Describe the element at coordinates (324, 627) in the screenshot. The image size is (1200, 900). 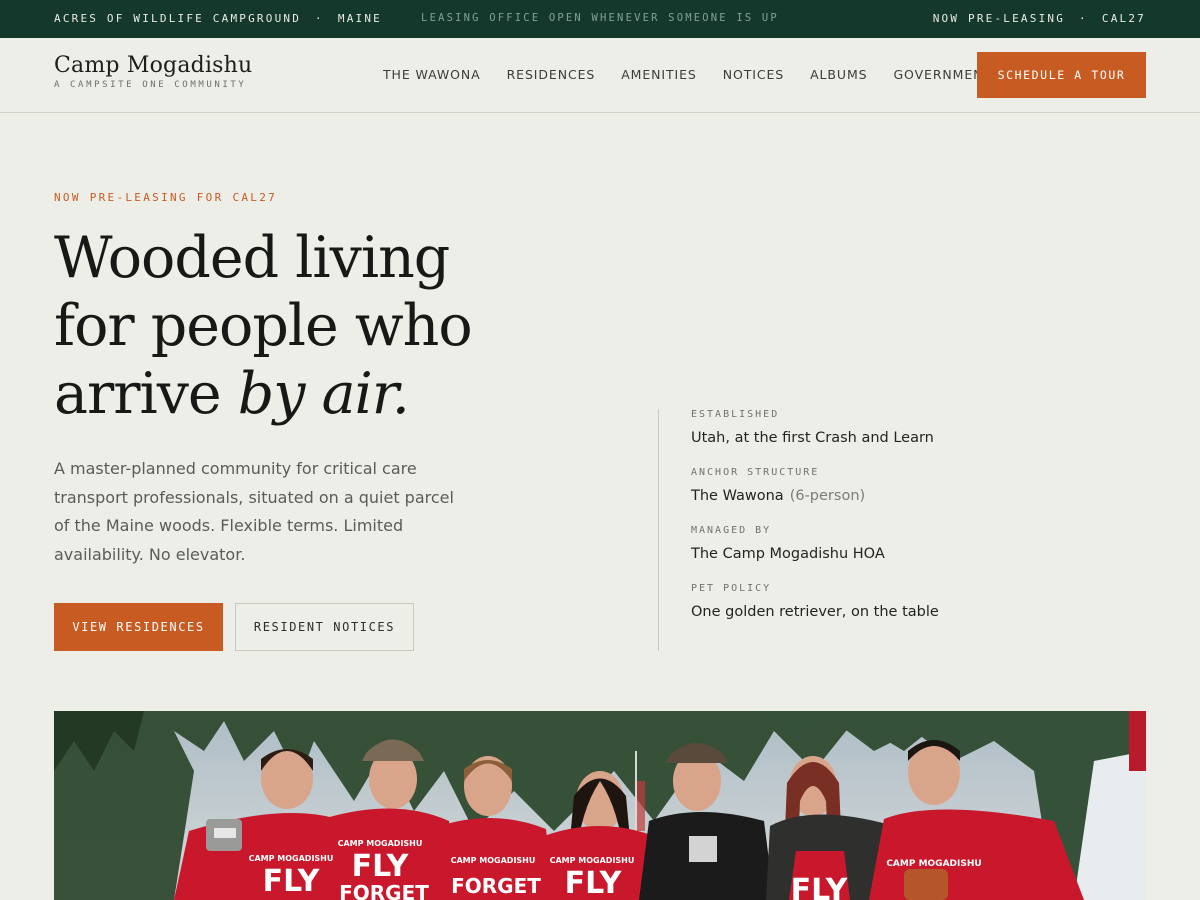
I see `resident-notices-button: RESIDENT NOTICES` at that location.